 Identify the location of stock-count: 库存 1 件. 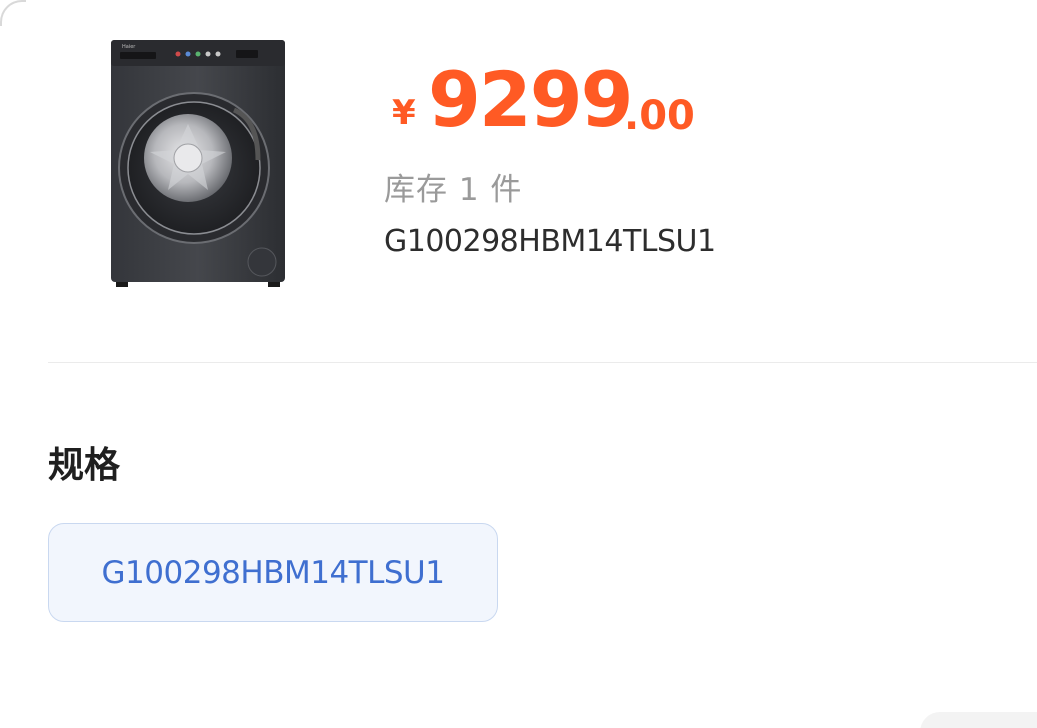
(453, 190).